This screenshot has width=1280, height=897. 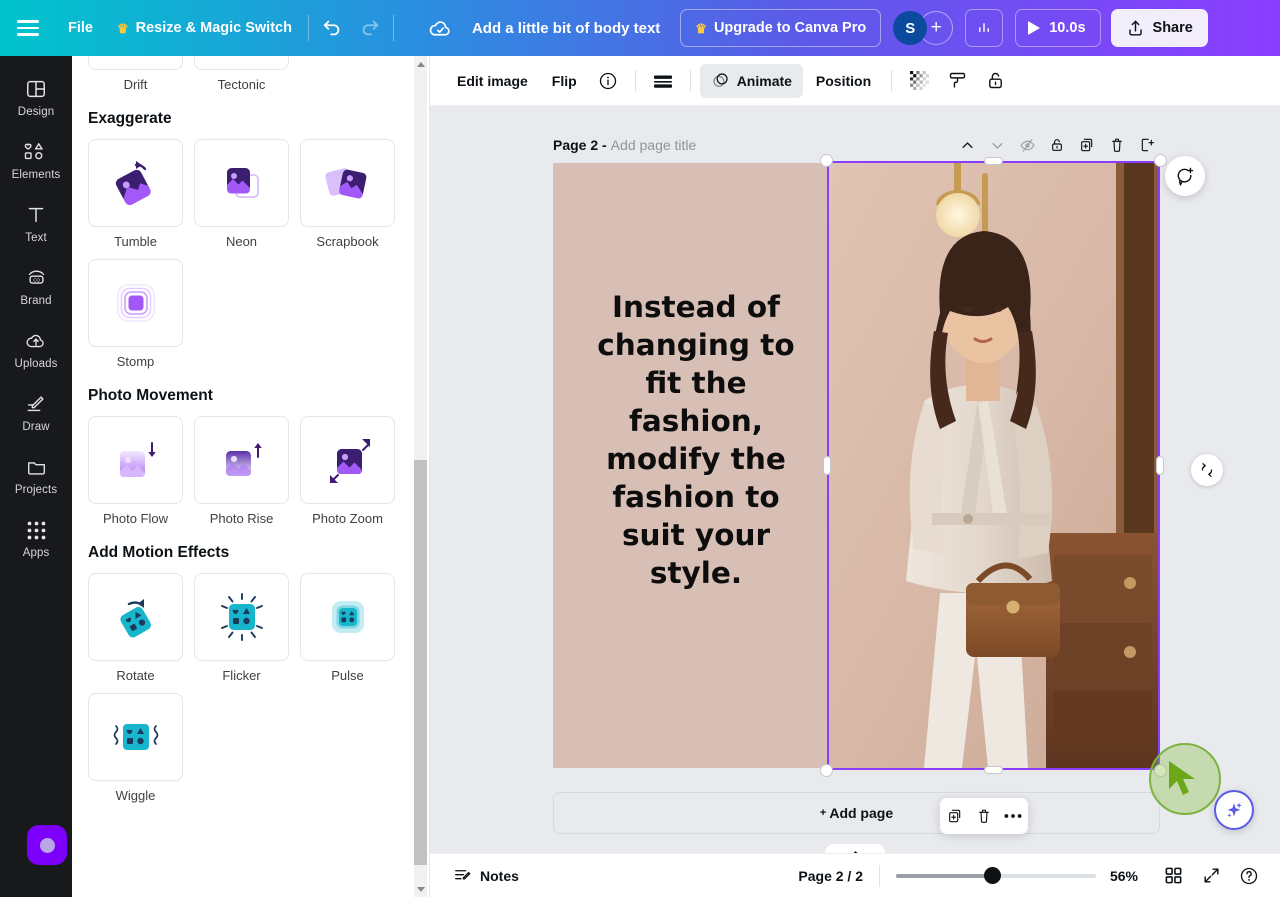 What do you see at coordinates (36, 285) in the screenshot?
I see `sidebar-item-brand: CO Brand` at bounding box center [36, 285].